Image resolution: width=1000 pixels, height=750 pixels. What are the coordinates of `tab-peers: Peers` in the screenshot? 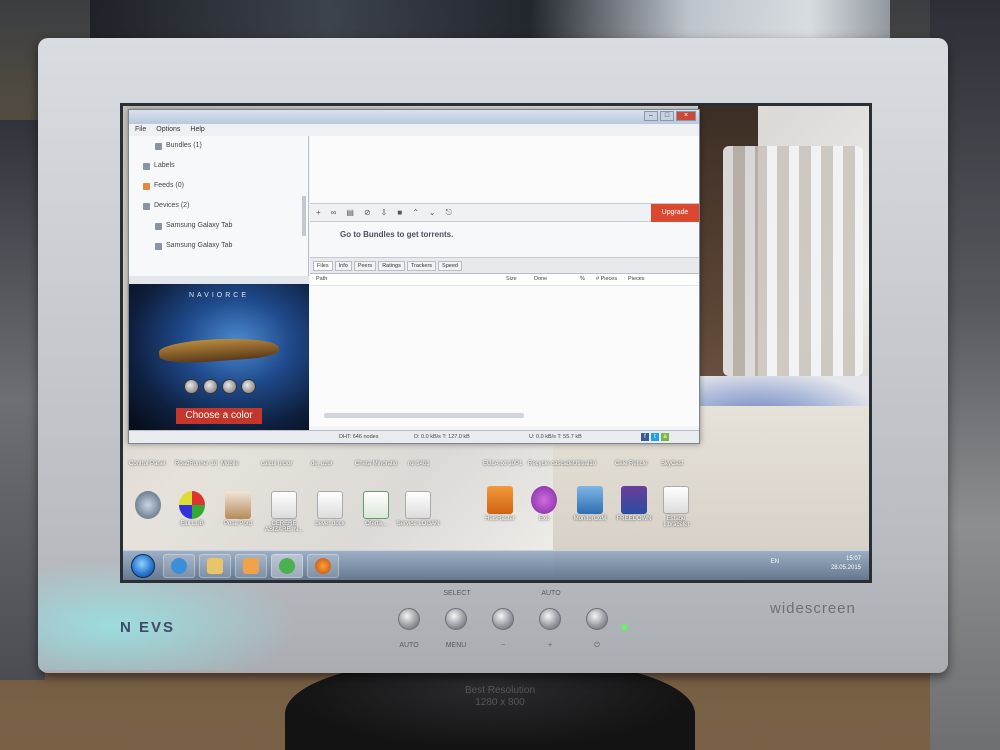 It's located at (365, 265).